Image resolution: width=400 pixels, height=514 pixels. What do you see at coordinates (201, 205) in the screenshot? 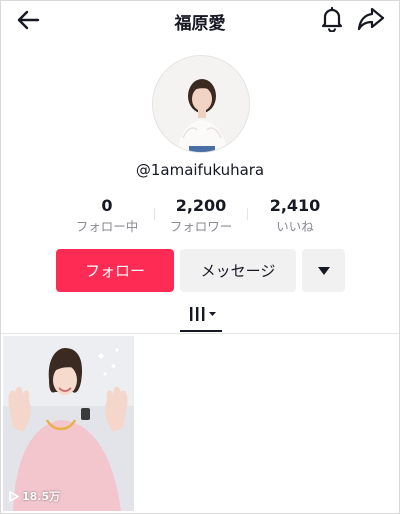
I see `followers-count: 2,200` at bounding box center [201, 205].